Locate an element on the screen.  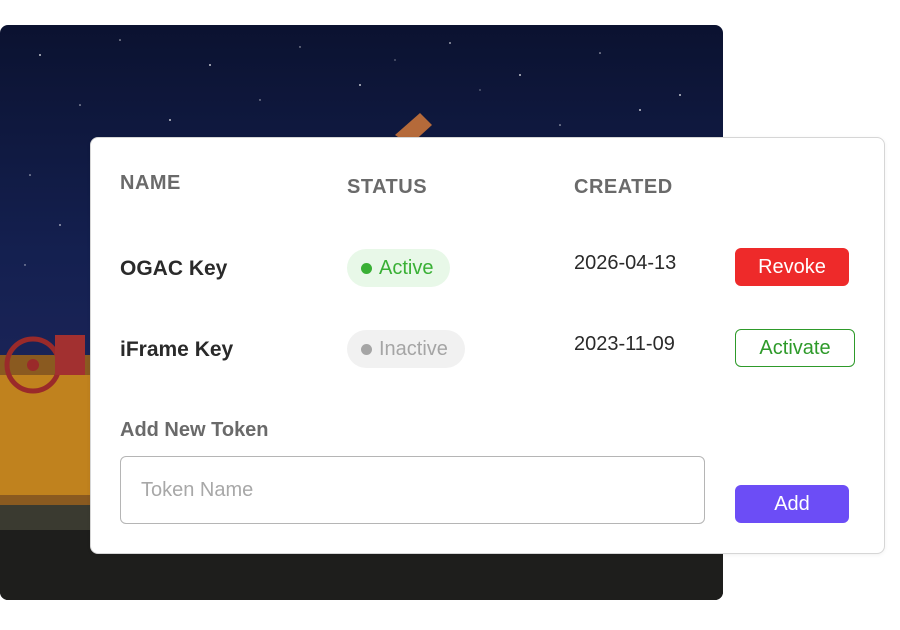
status-badge: Active is located at coordinates (399, 268).